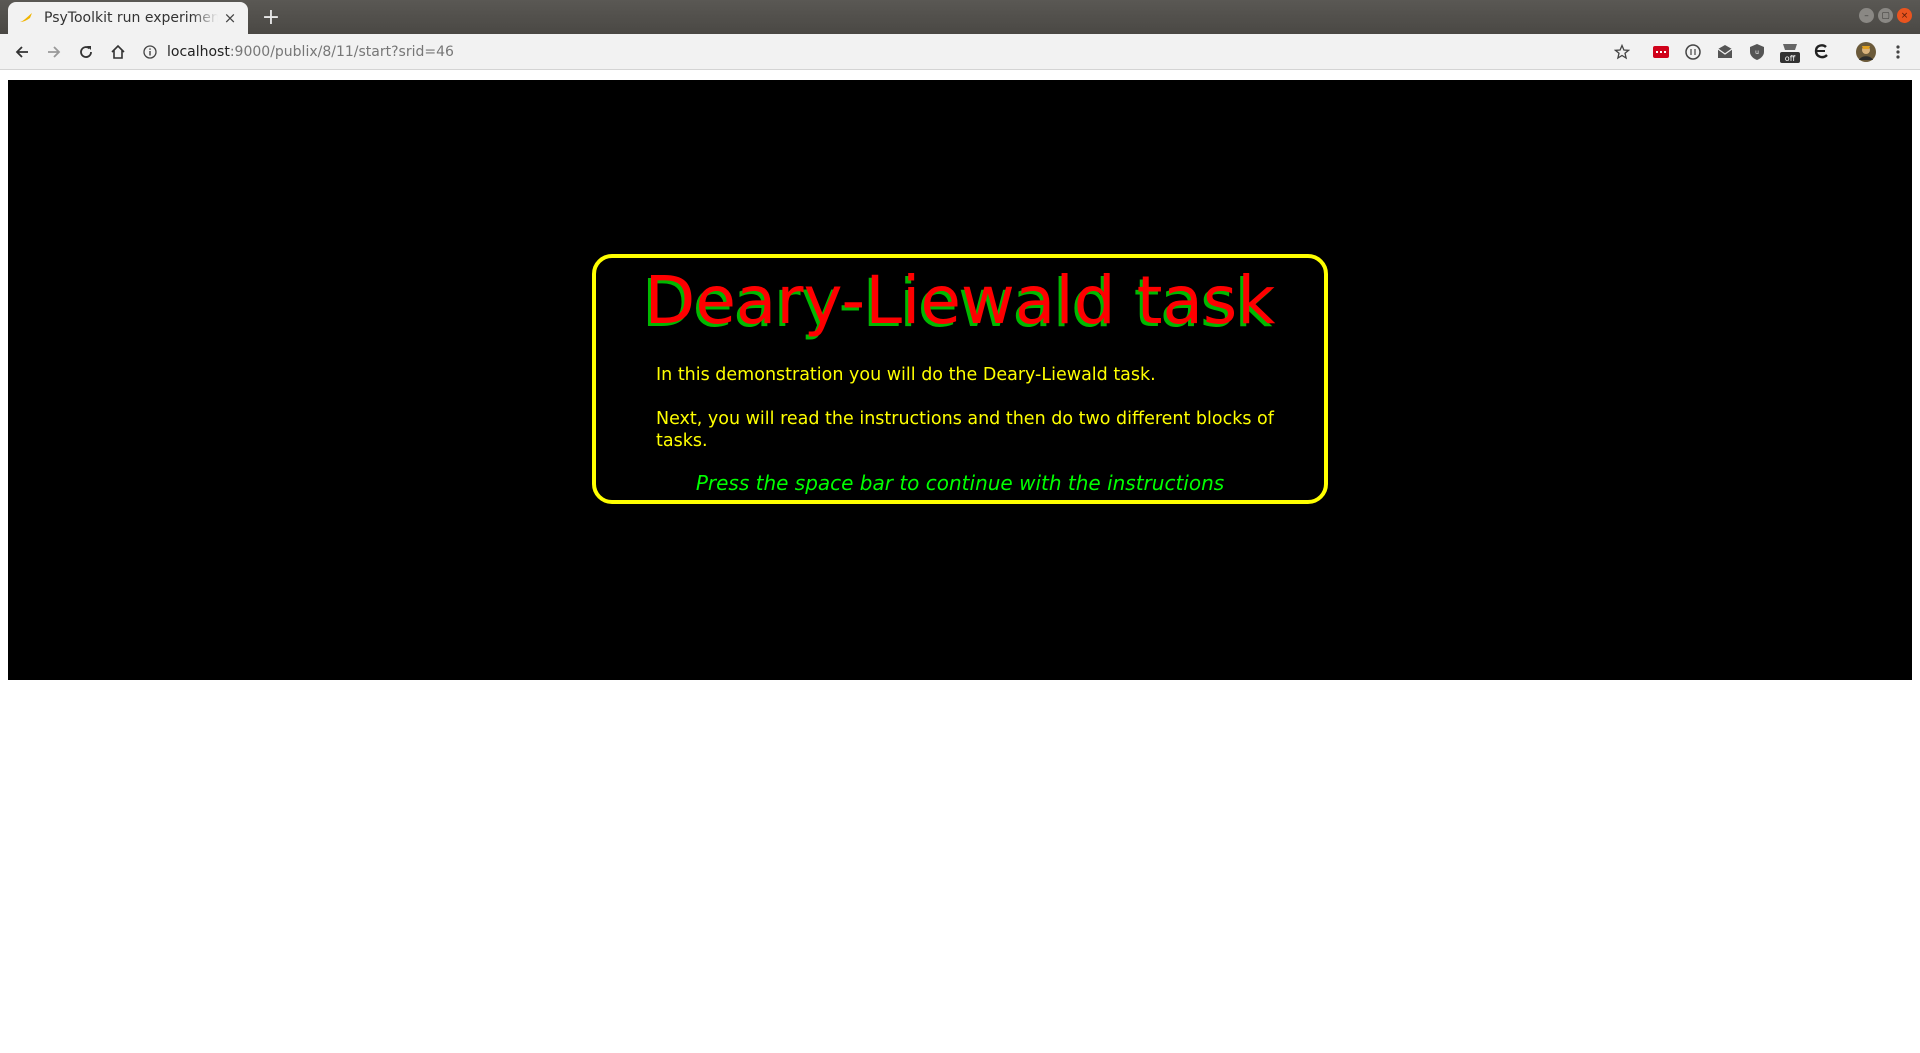 This screenshot has width=1920, height=1053. Describe the element at coordinates (1790, 58) in the screenshot. I see `svg-text: off` at that location.